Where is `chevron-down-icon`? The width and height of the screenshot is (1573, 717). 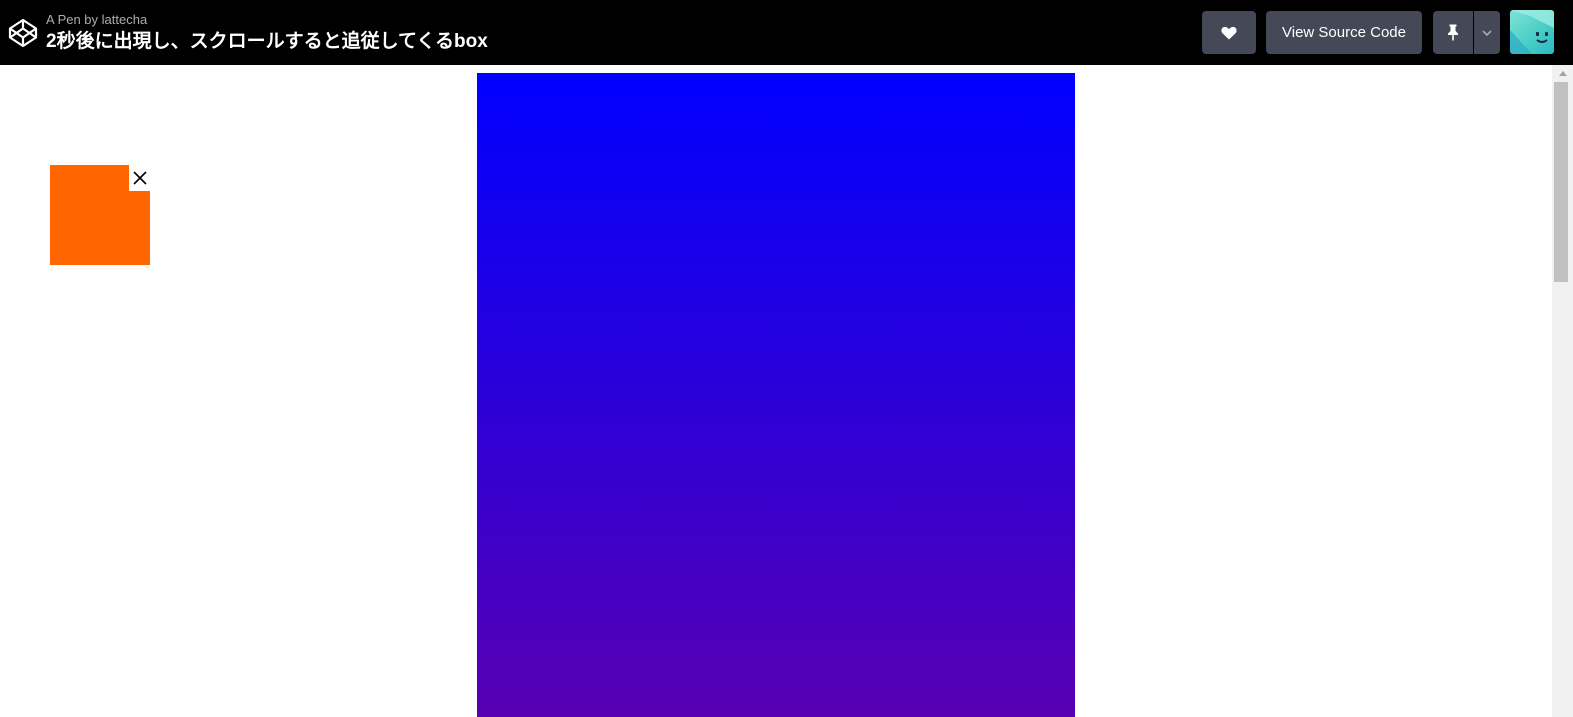 chevron-down-icon is located at coordinates (1487, 32).